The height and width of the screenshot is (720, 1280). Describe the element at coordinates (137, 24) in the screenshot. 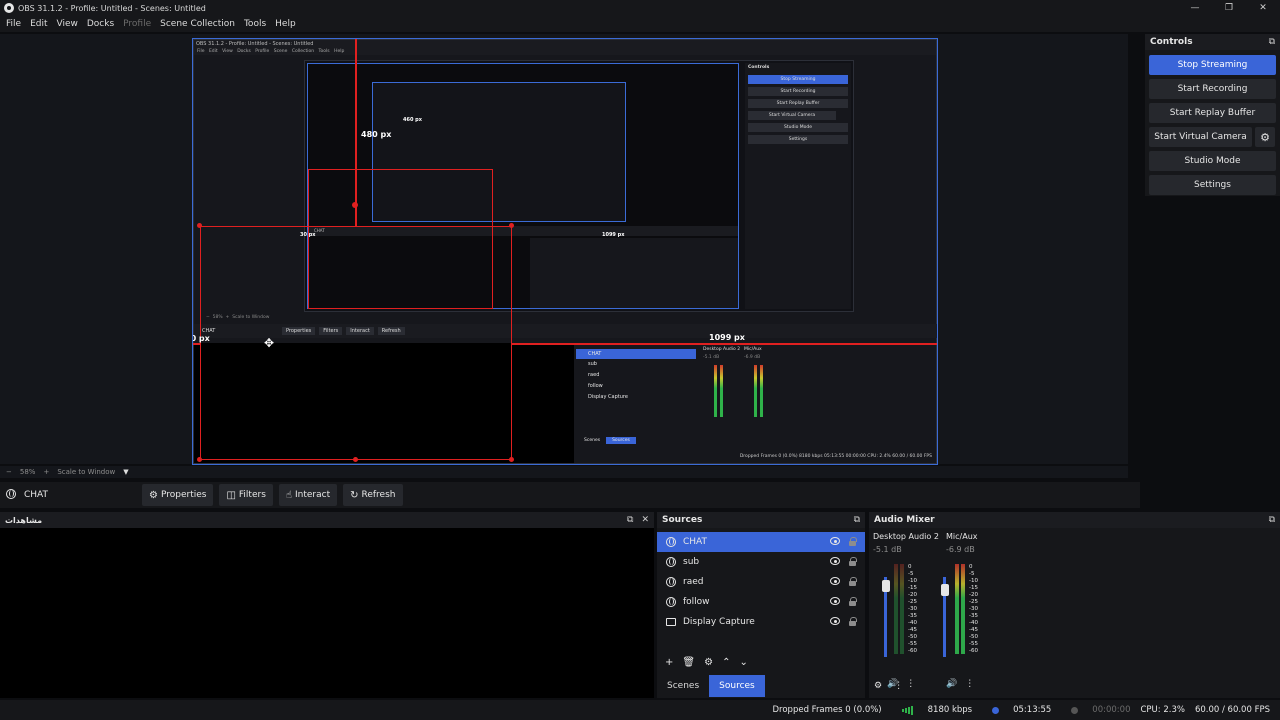

I see `menu-profile: Profile` at that location.